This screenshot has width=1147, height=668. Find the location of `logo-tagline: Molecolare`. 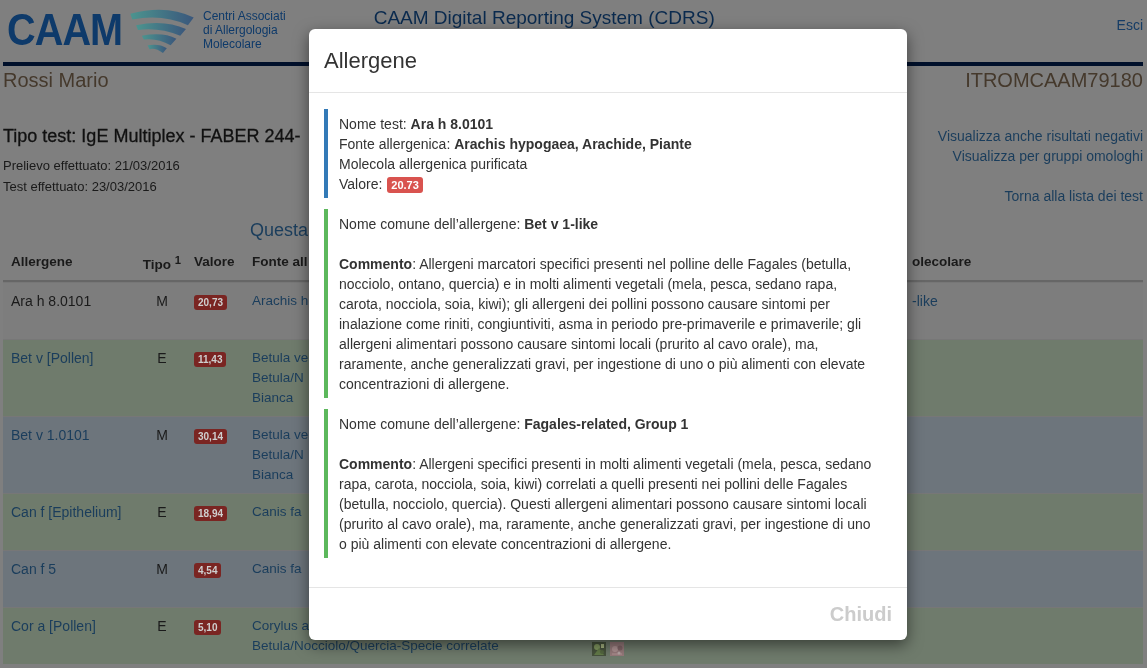

logo-tagline: Molecolare is located at coordinates (233, 44).